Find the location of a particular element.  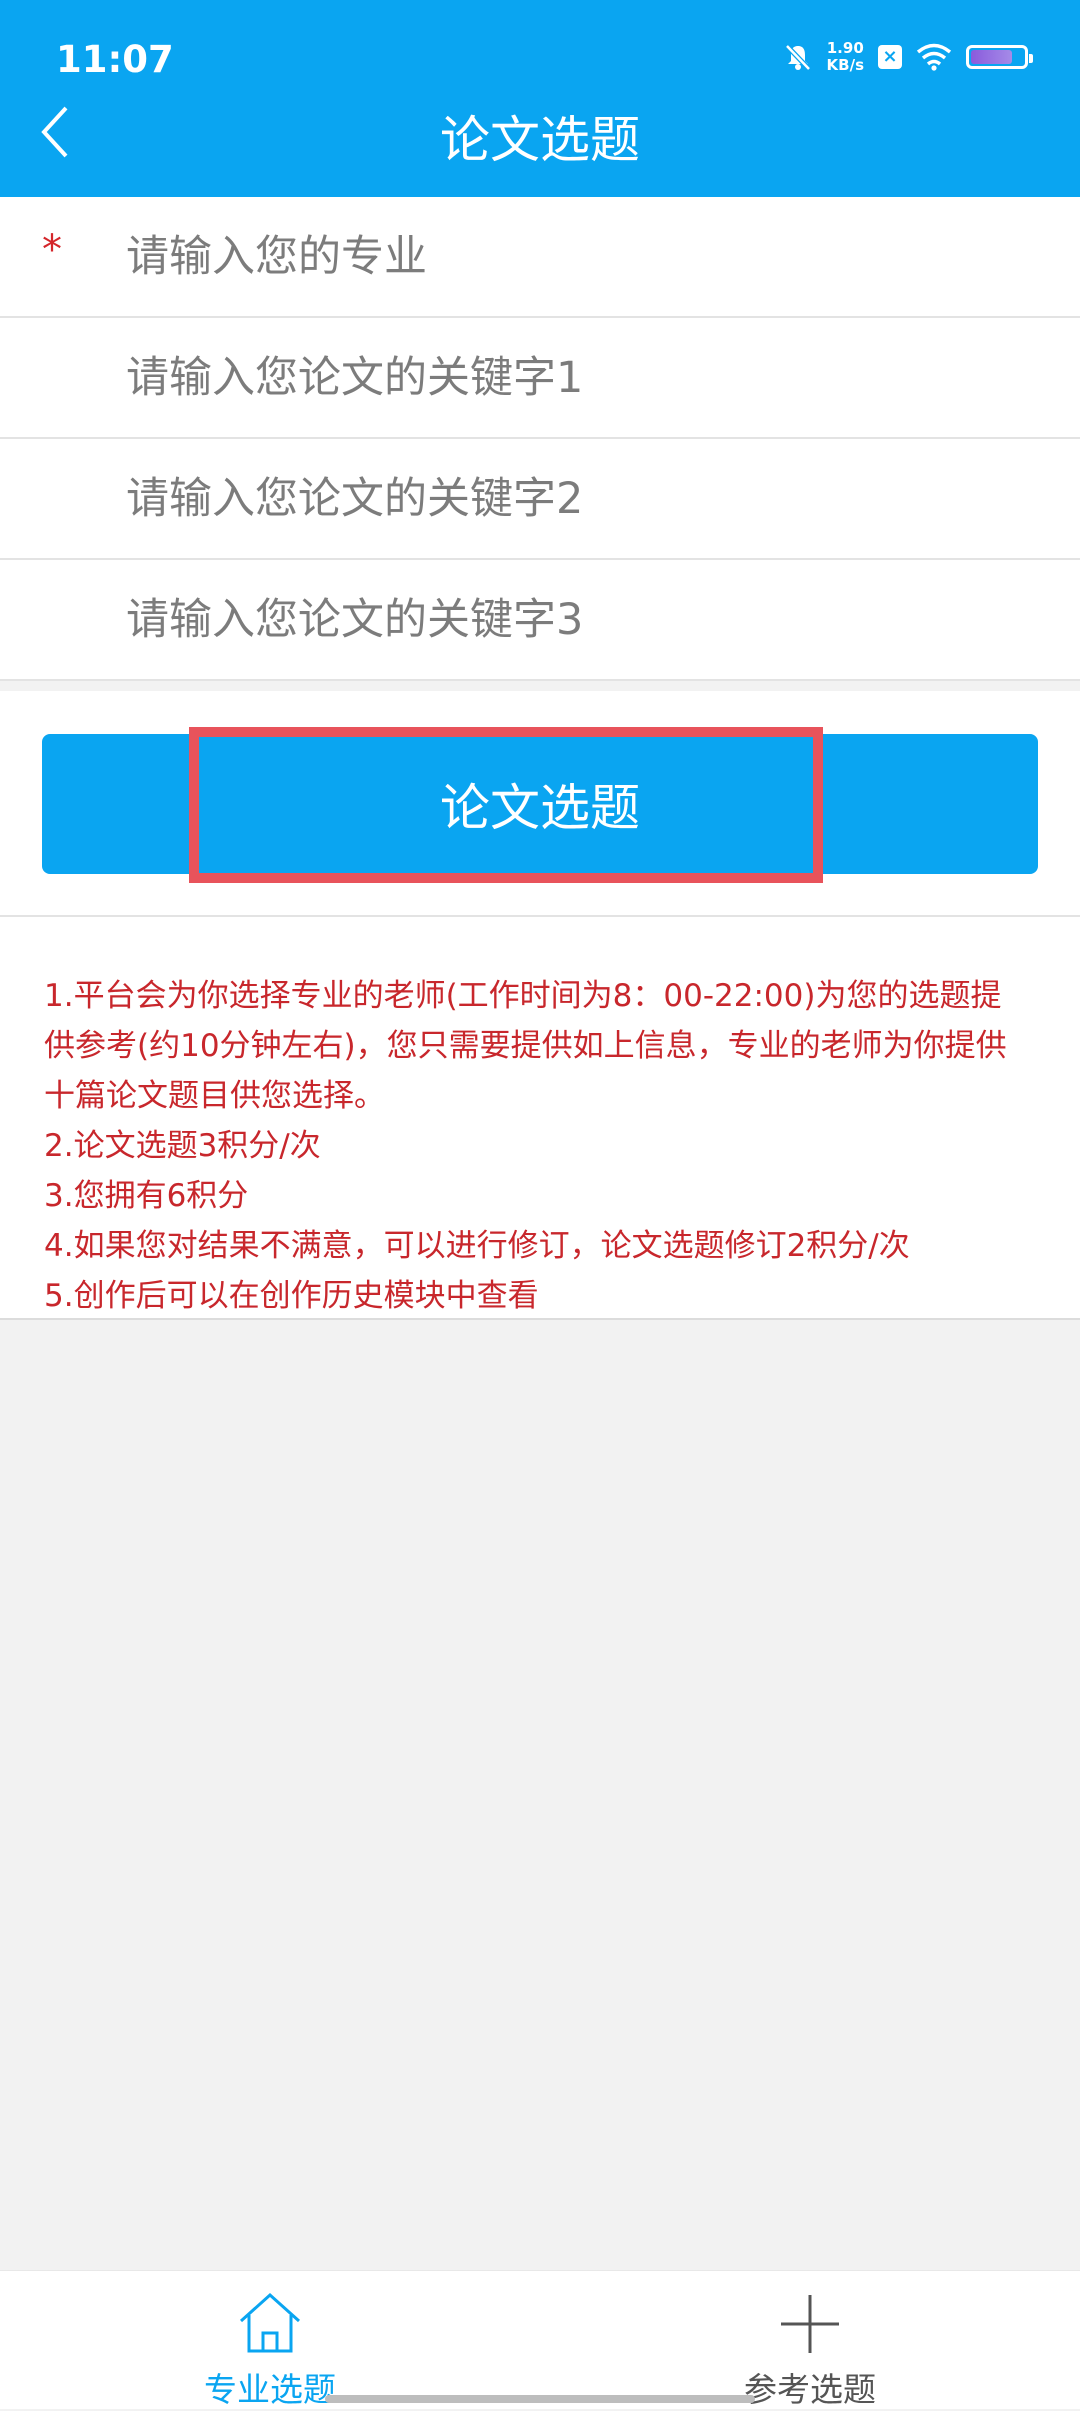

battery-icon is located at coordinates (999, 57).